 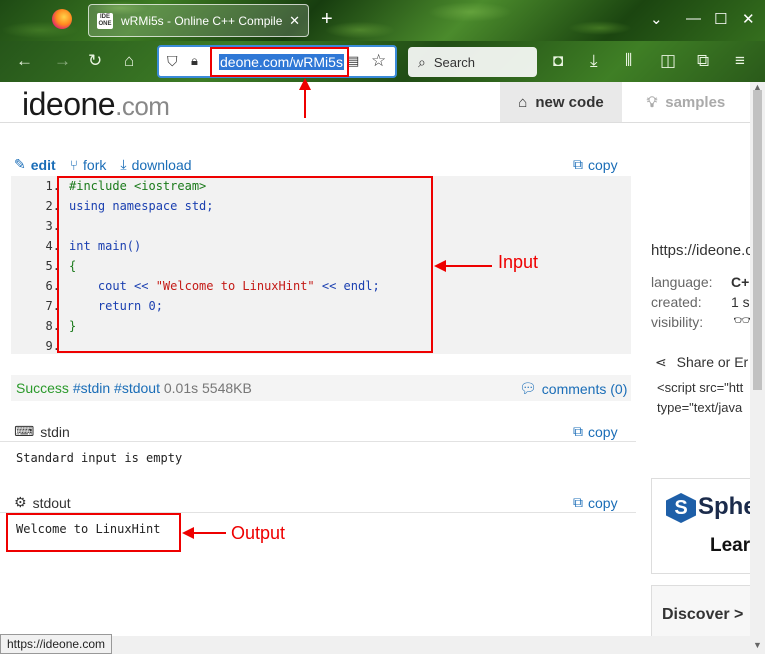 I want to click on stdin-content: Standard input is empty, so click(x=99, y=458).